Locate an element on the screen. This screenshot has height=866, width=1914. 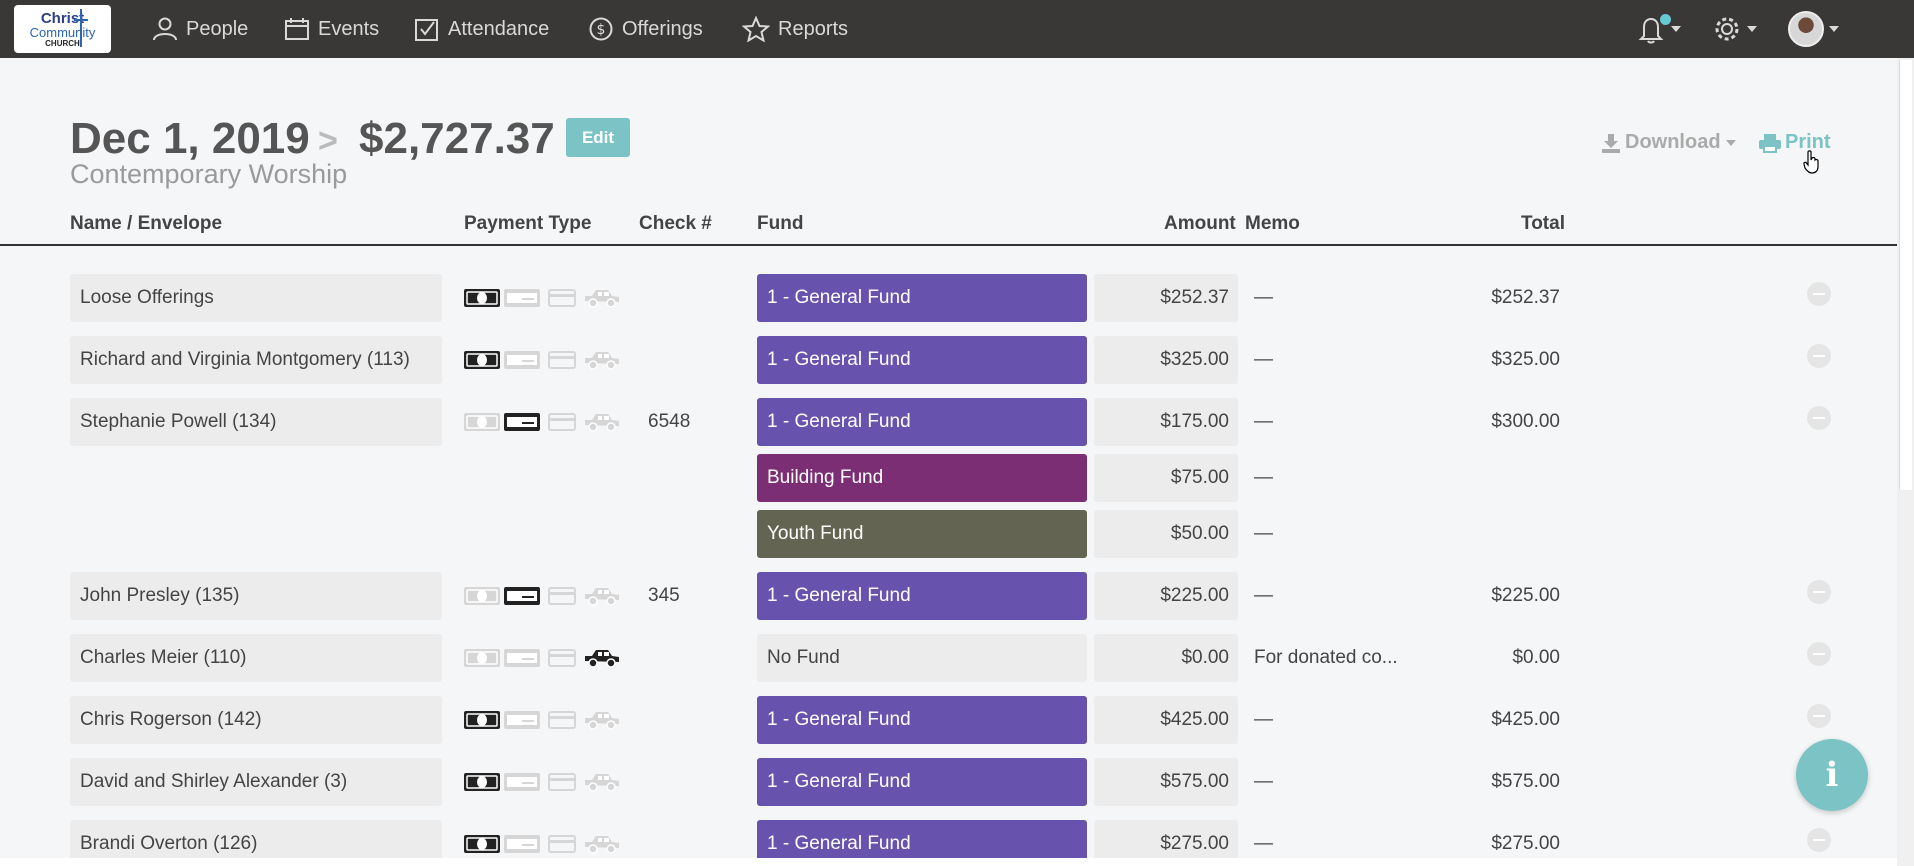
nav-attendance: Attendance is located at coordinates (481, 29).